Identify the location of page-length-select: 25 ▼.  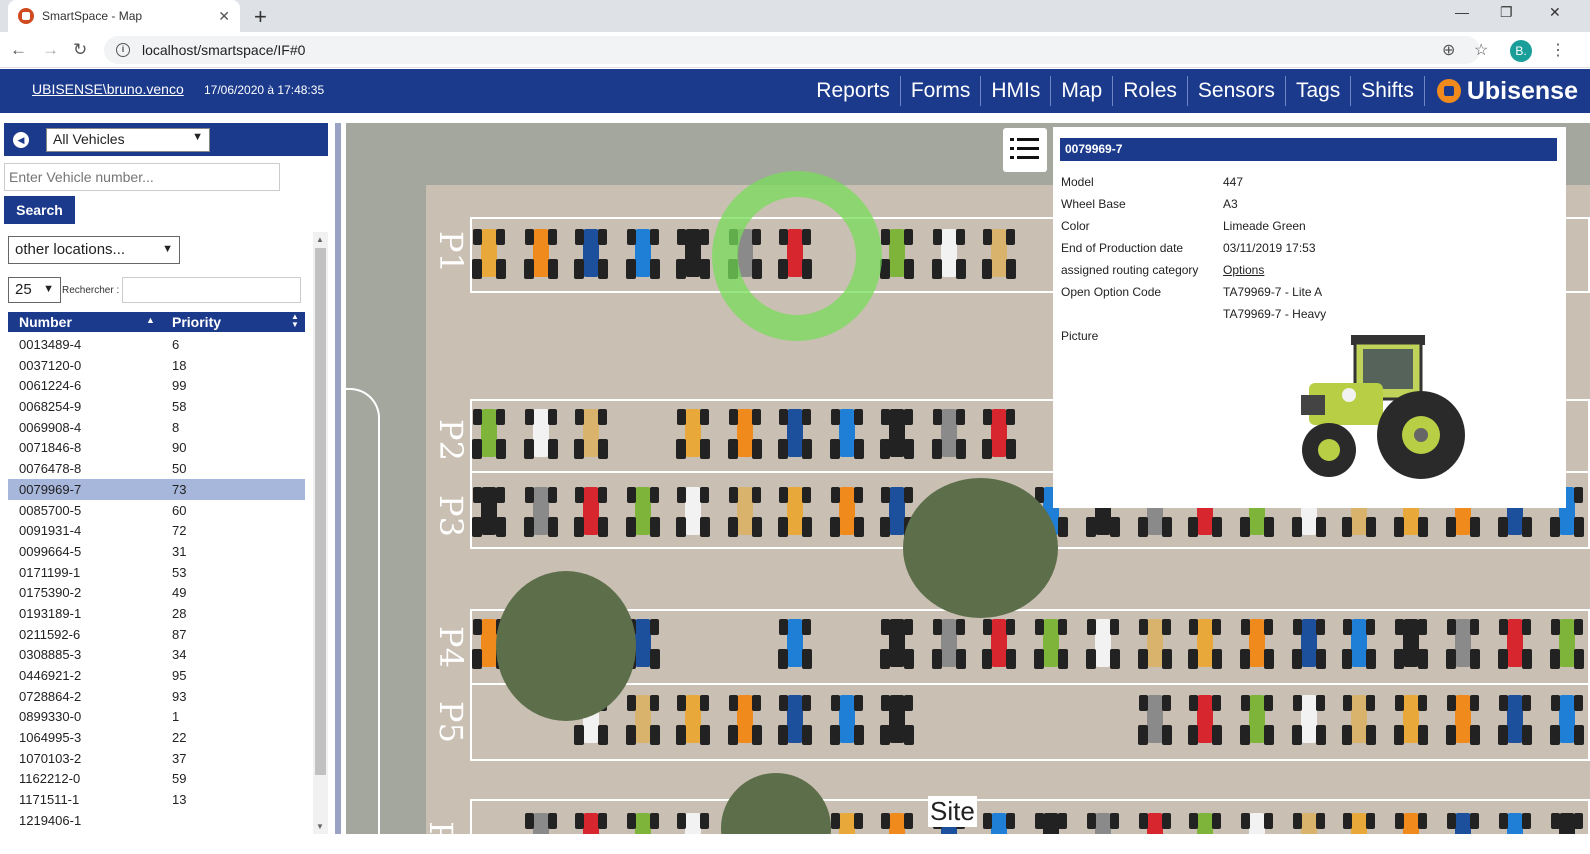
(34, 290).